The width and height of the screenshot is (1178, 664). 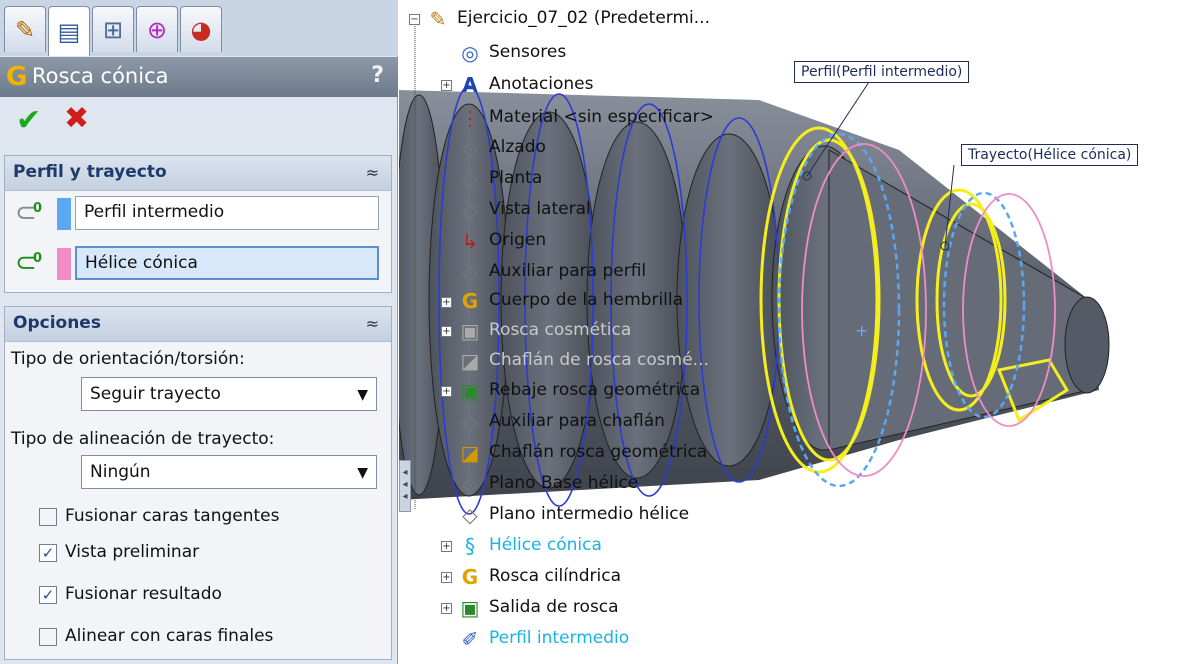 I want to click on profile-color-swatch, so click(x=64, y=214).